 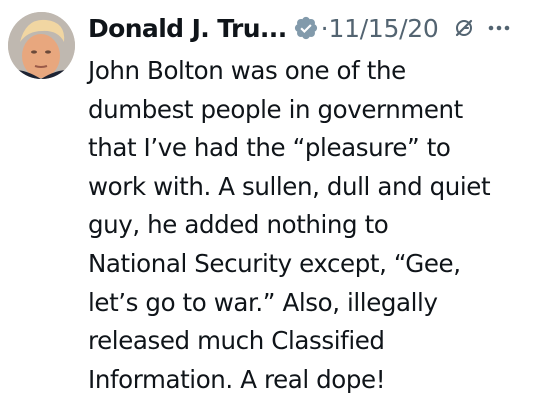 I want to click on avatar, so click(x=41, y=45).